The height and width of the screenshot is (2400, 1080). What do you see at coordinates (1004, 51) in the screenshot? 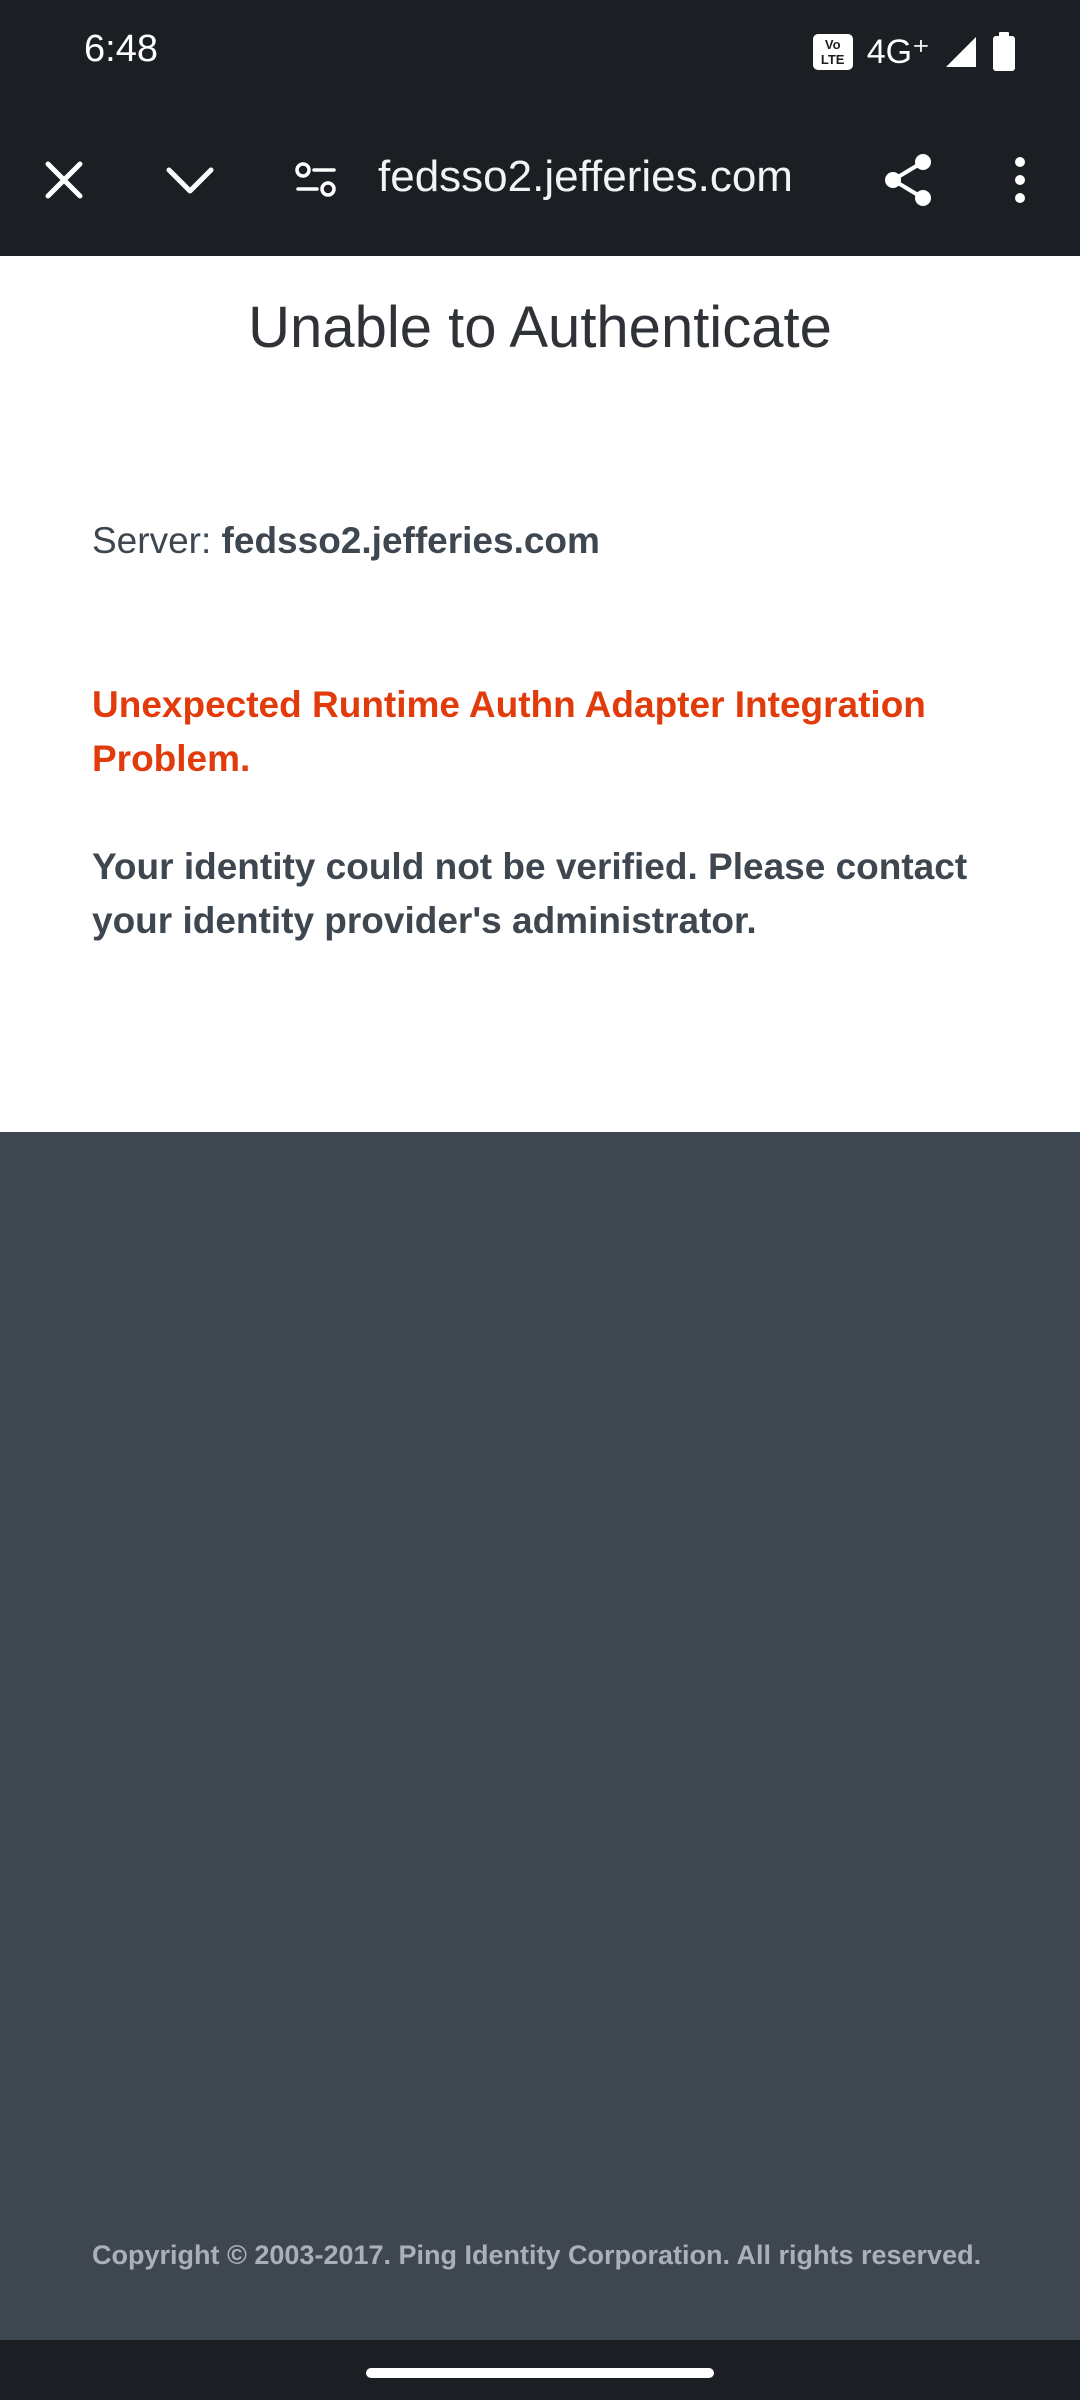
I see `battery-icon` at bounding box center [1004, 51].